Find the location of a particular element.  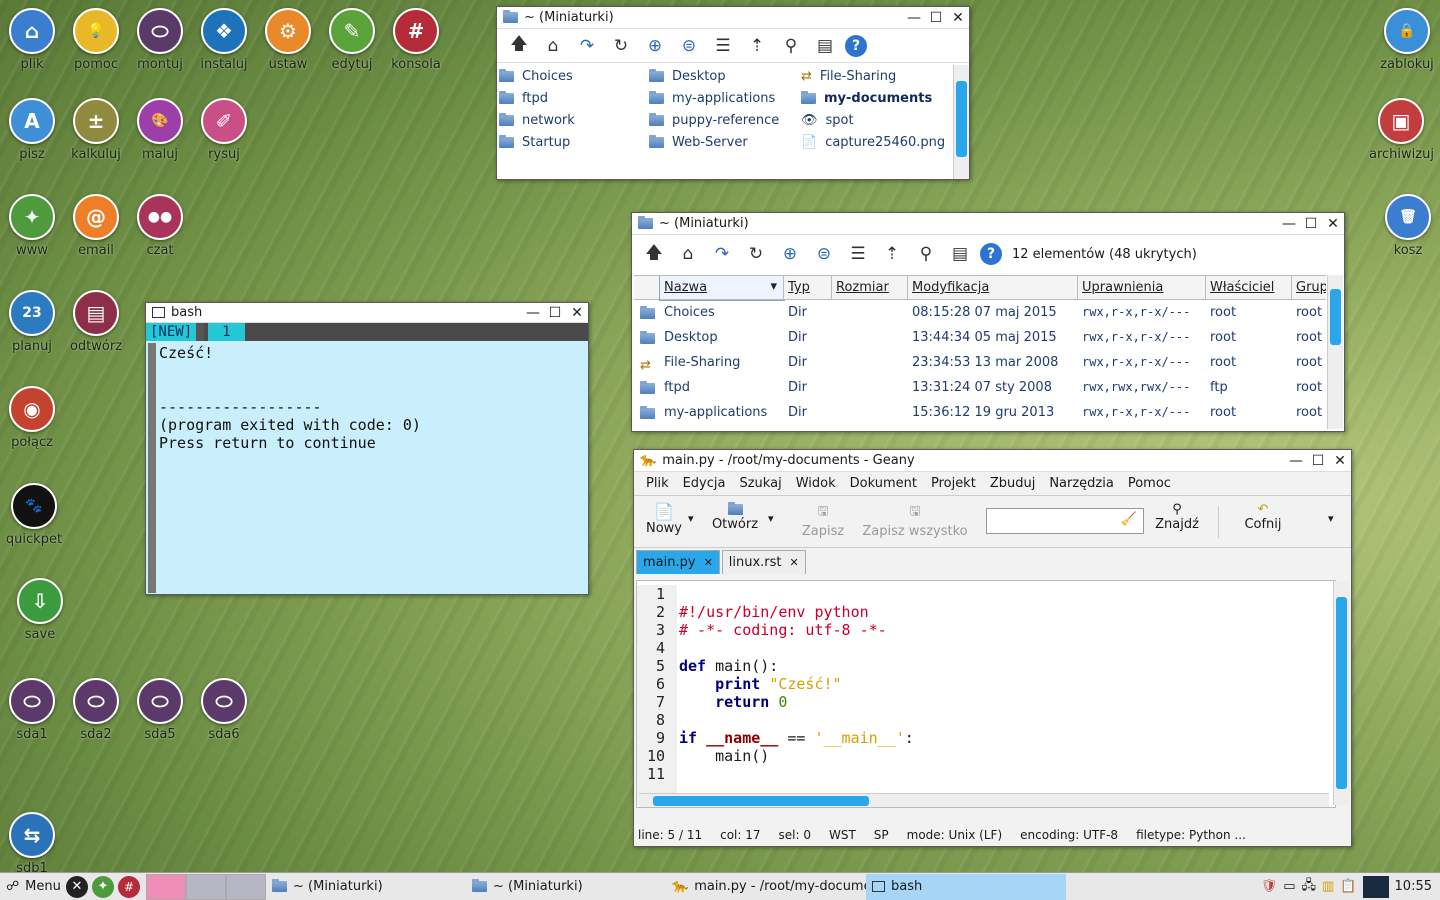

desktop-icon-sda5: ⬭ sda5 is located at coordinates (160, 710).